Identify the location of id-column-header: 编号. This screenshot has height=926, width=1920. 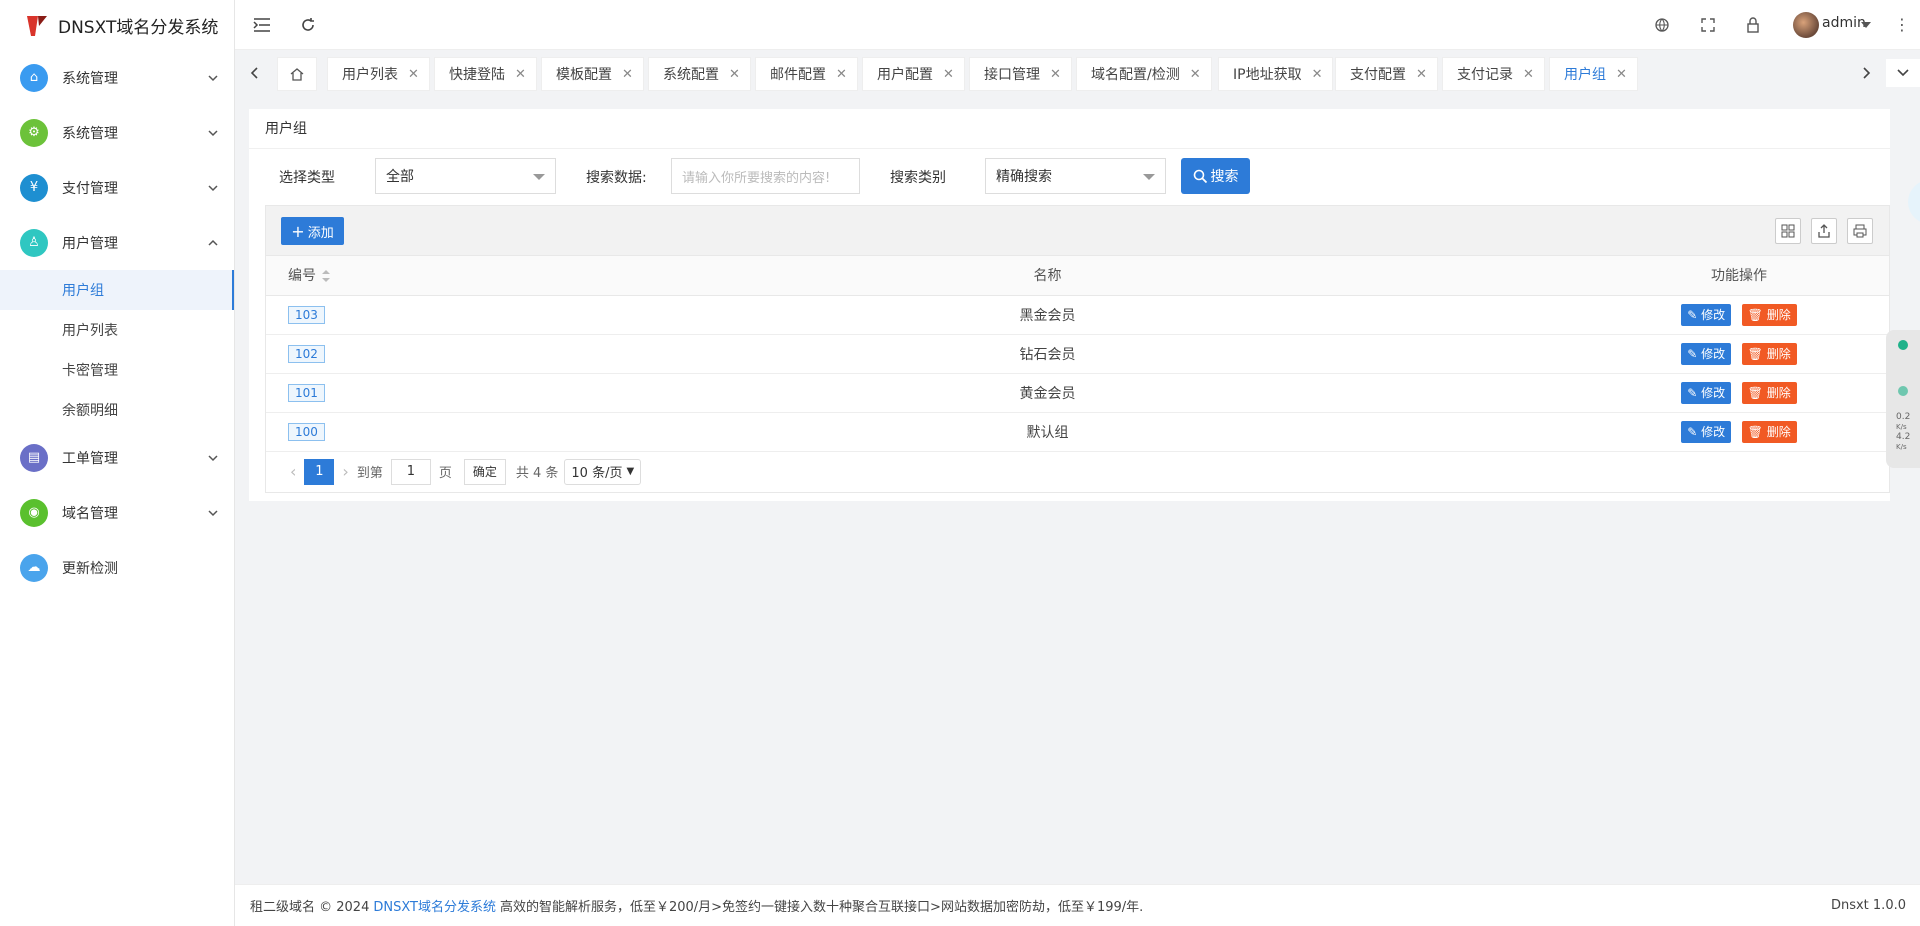
(386, 276).